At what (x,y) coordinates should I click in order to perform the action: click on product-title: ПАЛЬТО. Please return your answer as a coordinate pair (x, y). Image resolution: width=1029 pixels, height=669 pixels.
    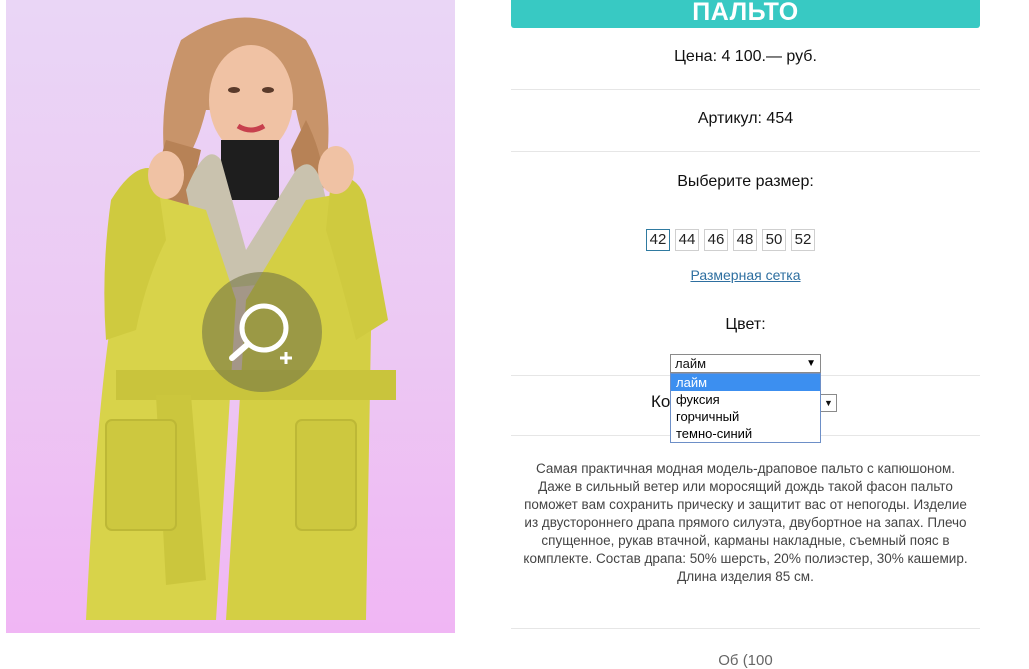
    Looking at the image, I should click on (745, 14).